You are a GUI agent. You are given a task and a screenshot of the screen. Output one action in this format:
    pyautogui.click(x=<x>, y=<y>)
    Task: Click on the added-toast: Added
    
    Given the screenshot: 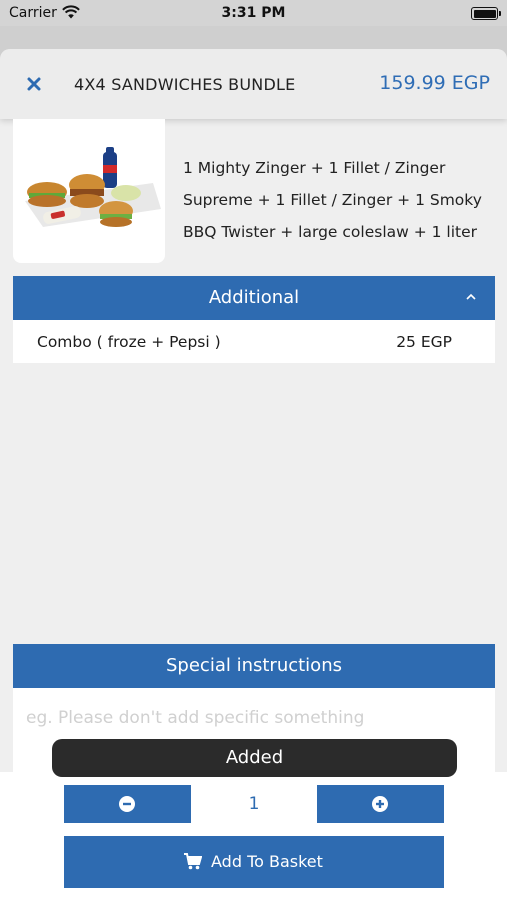 What is the action you would take?
    pyautogui.click(x=254, y=758)
    